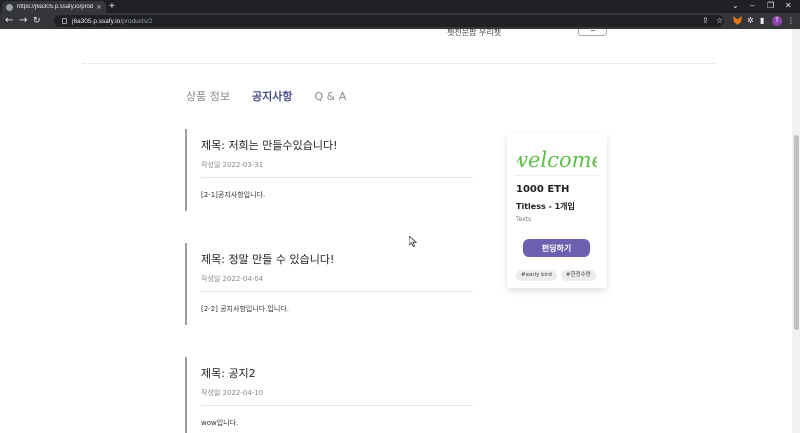 The width and height of the screenshot is (800, 433). I want to click on welcome-logo: welcome, so click(557, 160).